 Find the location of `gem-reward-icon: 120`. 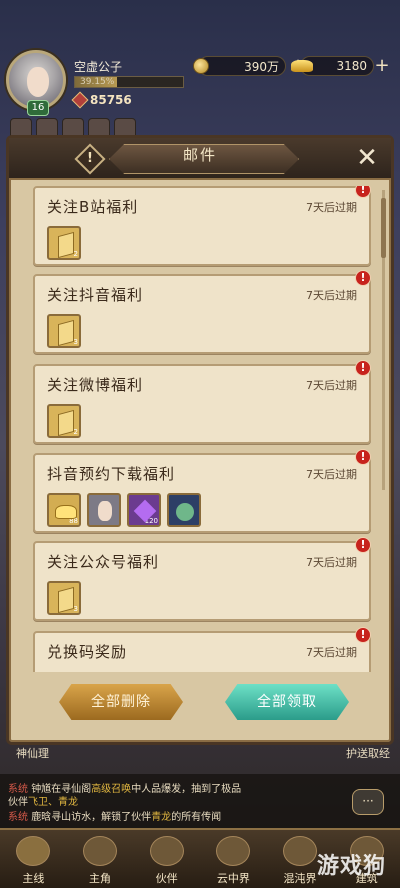

gem-reward-icon: 120 is located at coordinates (144, 510).